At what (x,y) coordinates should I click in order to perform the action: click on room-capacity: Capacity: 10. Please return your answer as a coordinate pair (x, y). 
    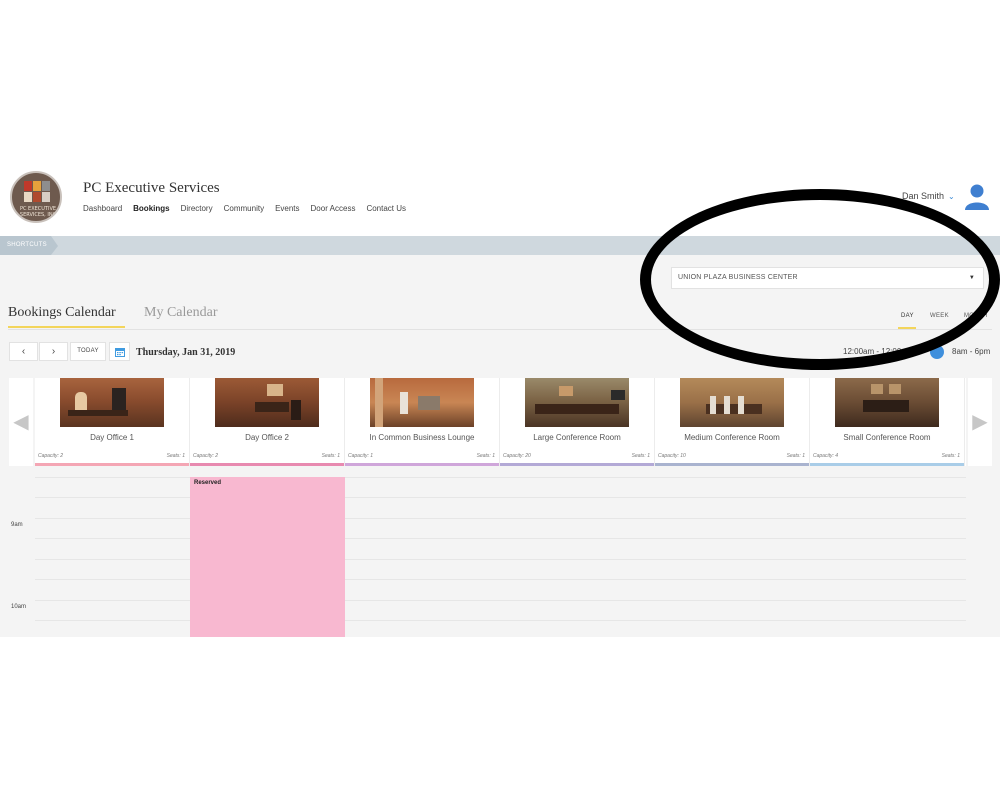
    Looking at the image, I should click on (672, 456).